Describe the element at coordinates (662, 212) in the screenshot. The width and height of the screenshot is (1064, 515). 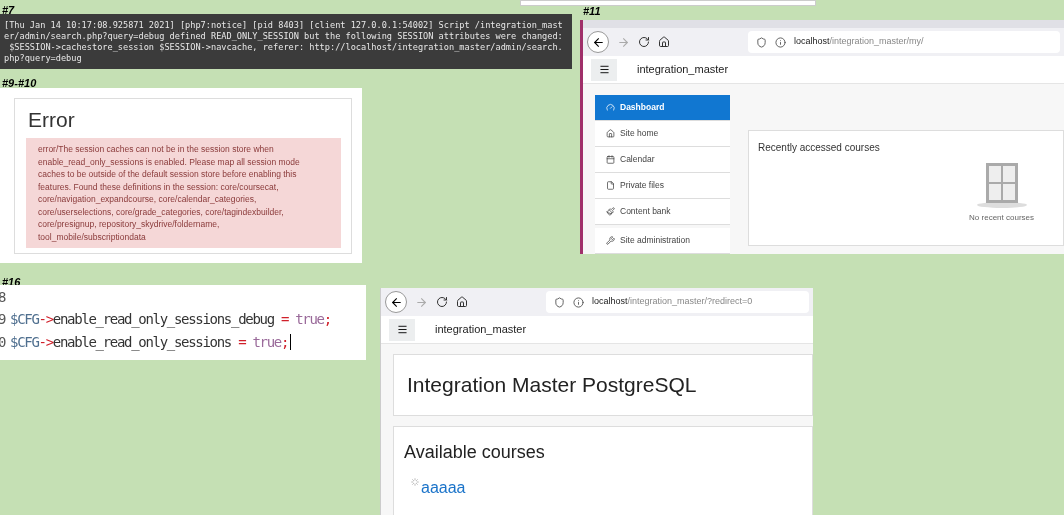
I see `nav-item: Content bank` at that location.